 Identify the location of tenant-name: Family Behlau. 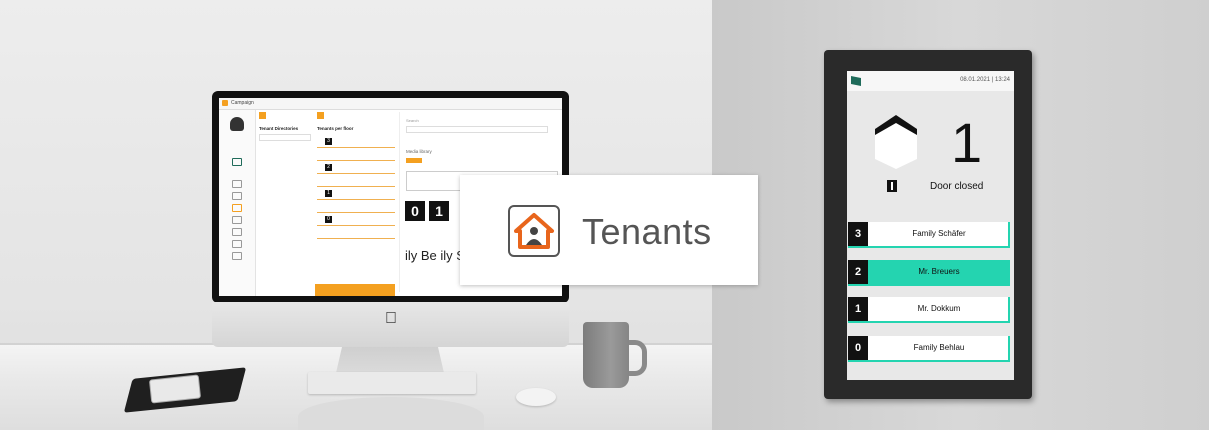
(939, 347).